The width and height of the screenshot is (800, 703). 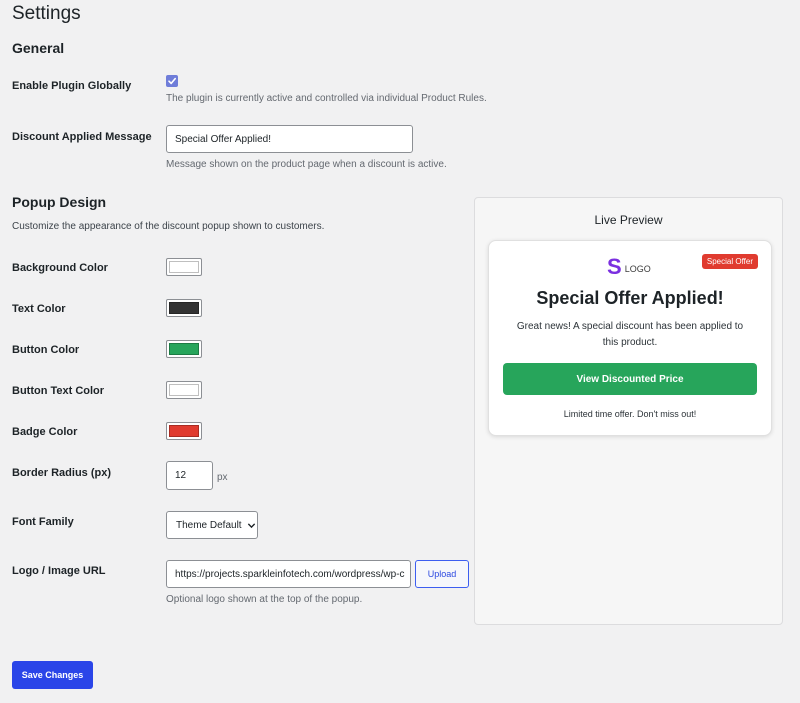 What do you see at coordinates (630, 298) in the screenshot?
I see `preview-heading: Special Offer Applied!` at bounding box center [630, 298].